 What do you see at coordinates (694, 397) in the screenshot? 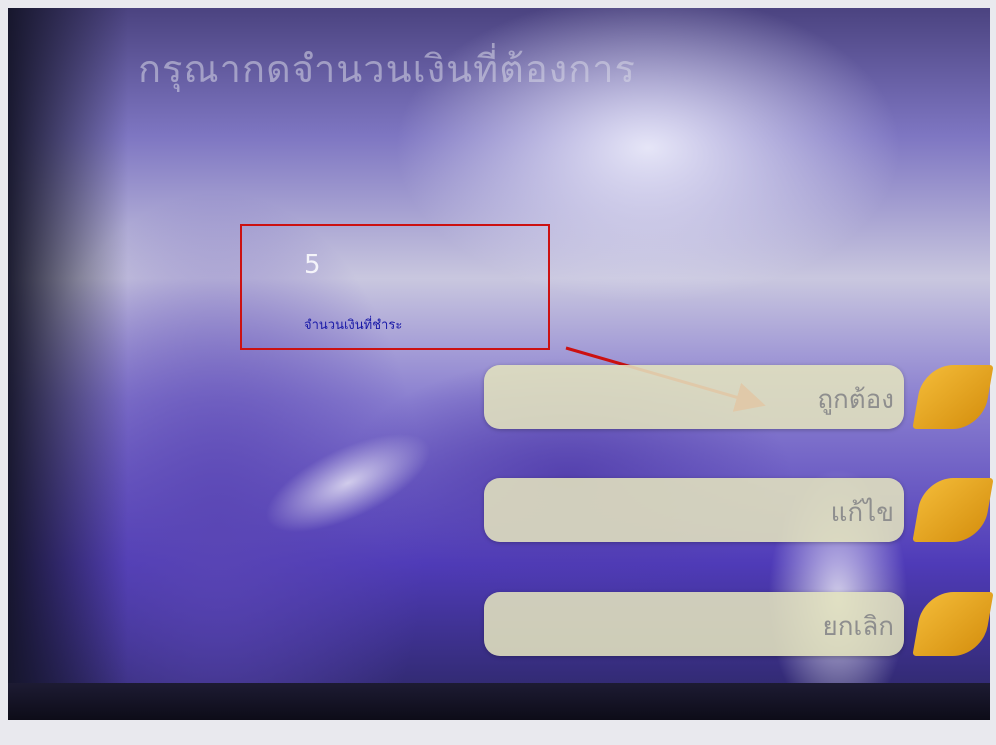
I see `confirm-button: ถูกต้อง` at bounding box center [694, 397].